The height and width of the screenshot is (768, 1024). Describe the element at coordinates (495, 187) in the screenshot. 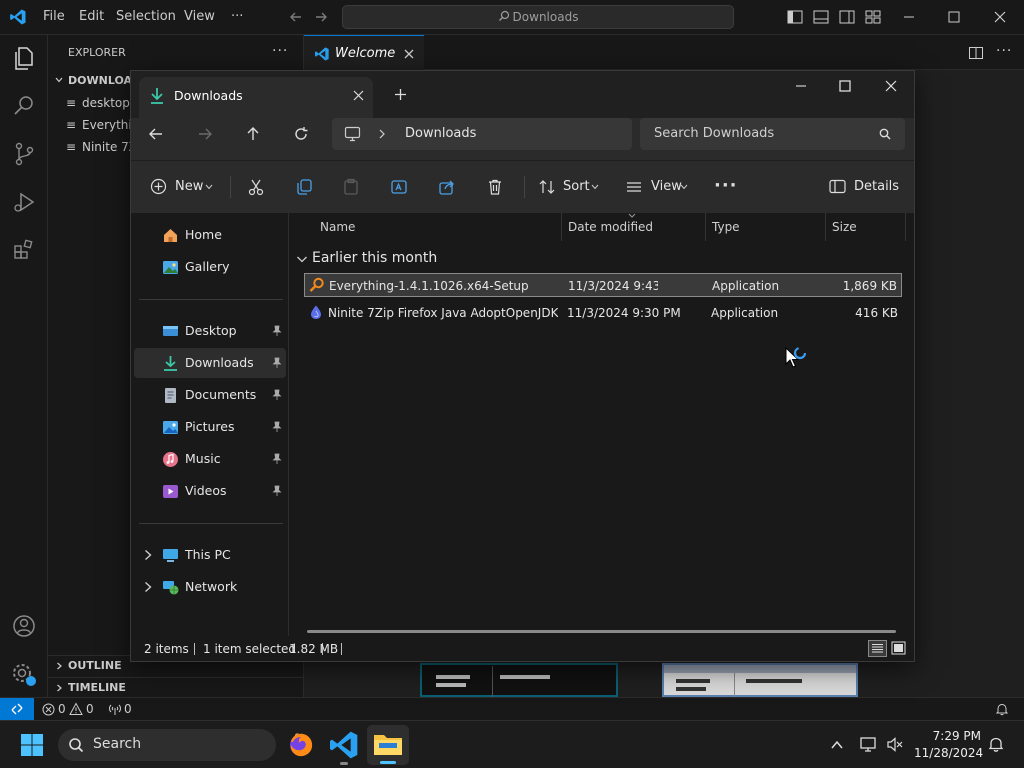

I see `delete-trash-icon` at that location.